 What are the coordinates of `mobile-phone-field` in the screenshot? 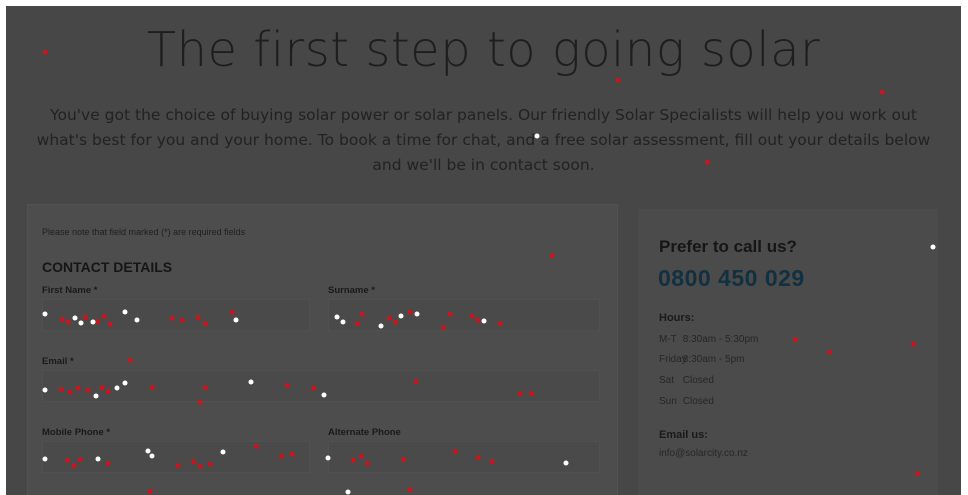 It's located at (176, 457).